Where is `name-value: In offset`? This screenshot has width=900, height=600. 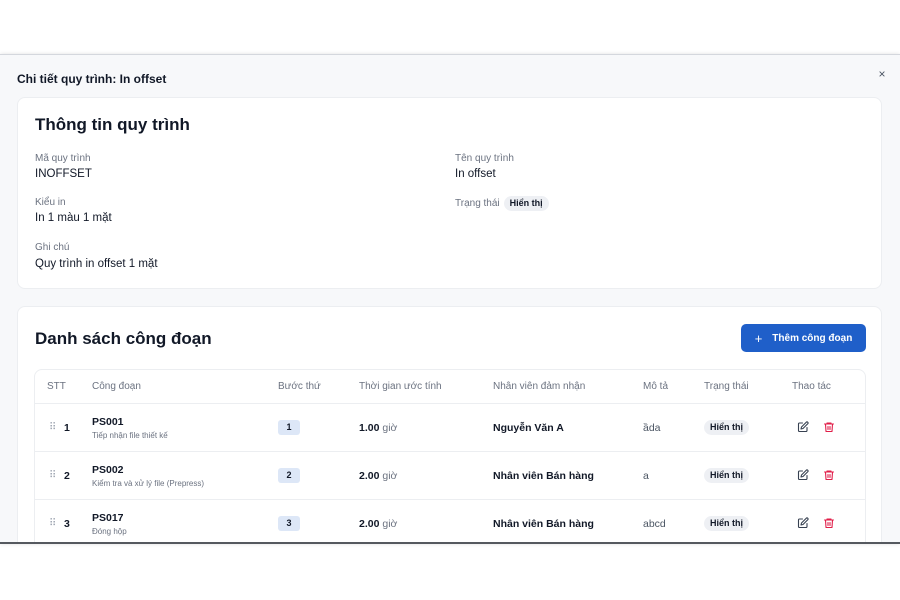 name-value: In offset is located at coordinates (475, 174).